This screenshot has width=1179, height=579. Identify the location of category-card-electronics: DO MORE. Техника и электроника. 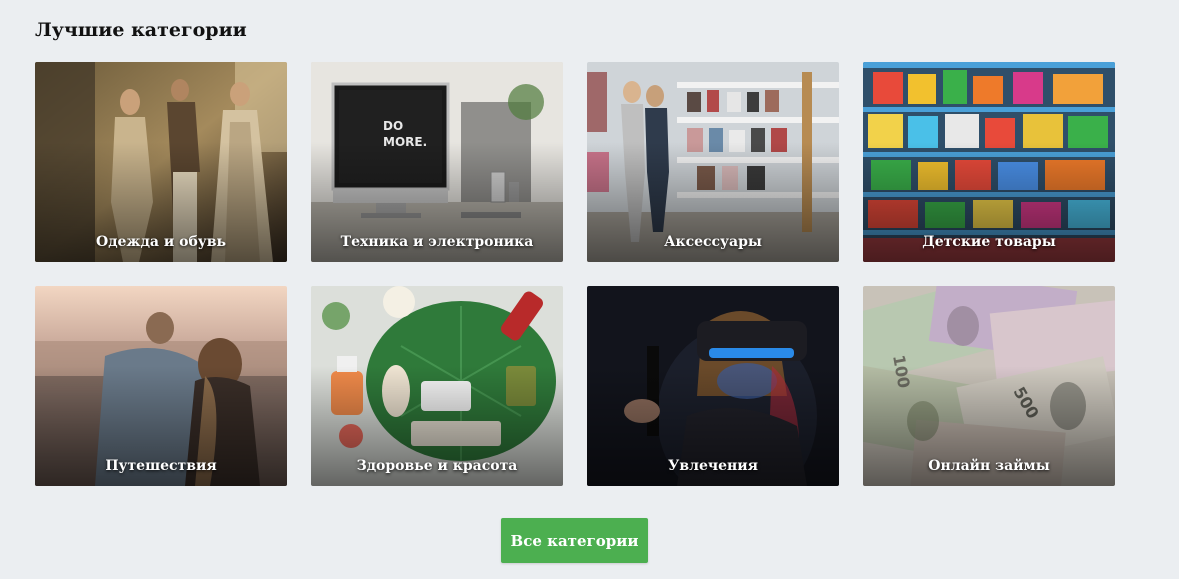
(437, 162).